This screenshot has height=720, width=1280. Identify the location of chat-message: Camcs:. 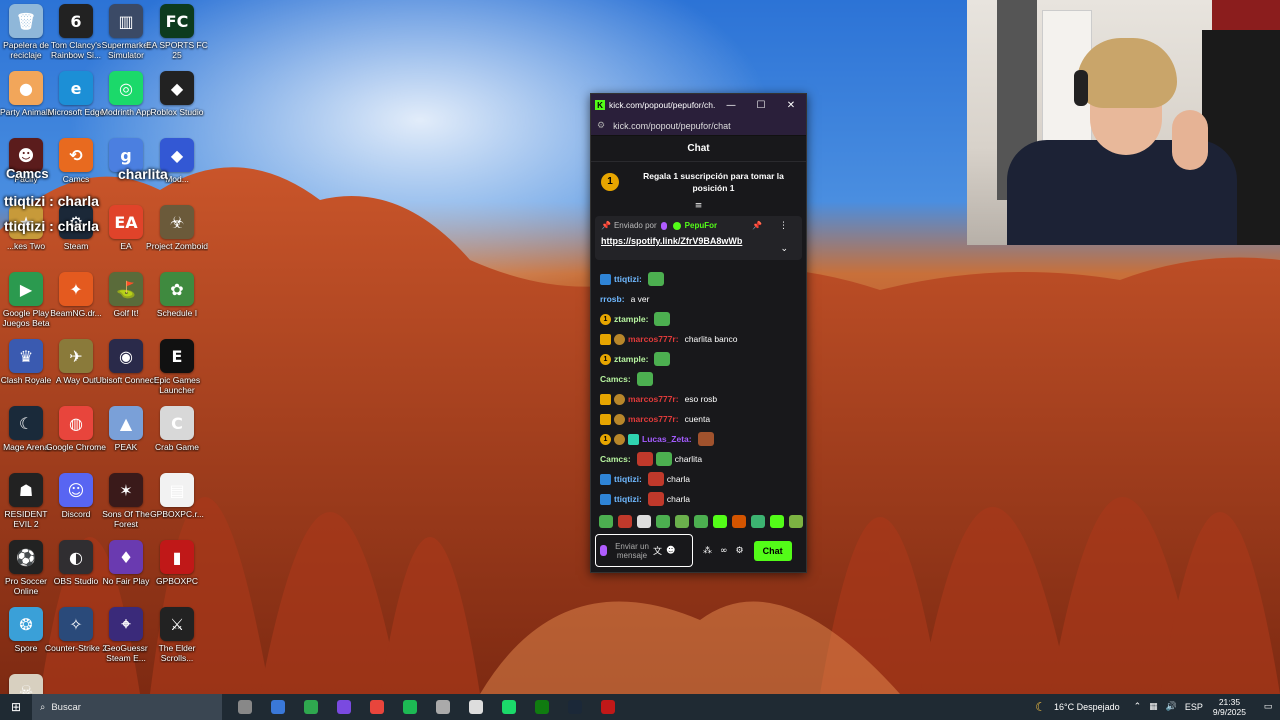
(703, 379).